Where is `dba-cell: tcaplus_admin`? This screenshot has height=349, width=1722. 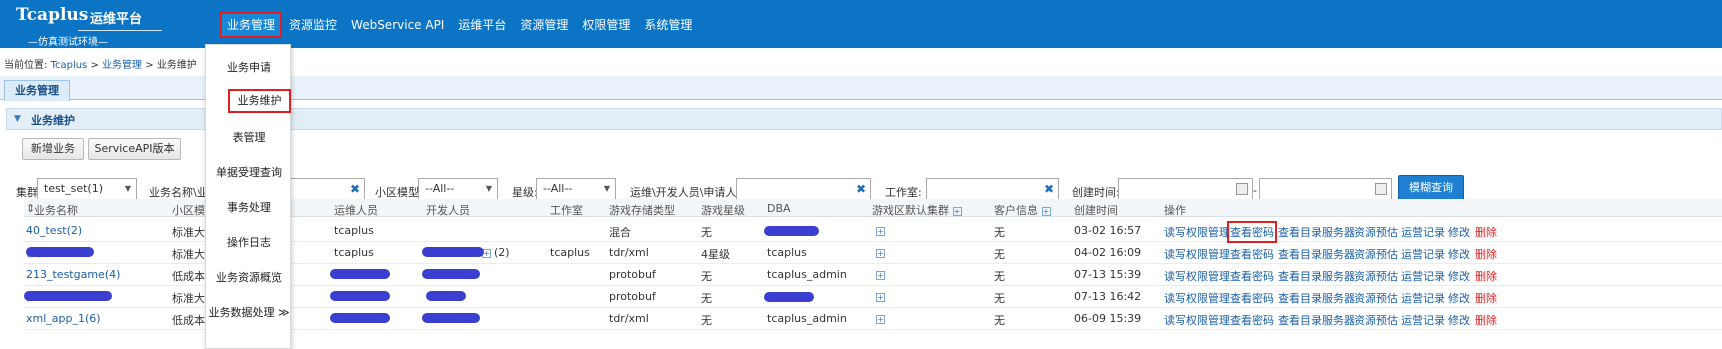 dba-cell: tcaplus_admin is located at coordinates (807, 318).